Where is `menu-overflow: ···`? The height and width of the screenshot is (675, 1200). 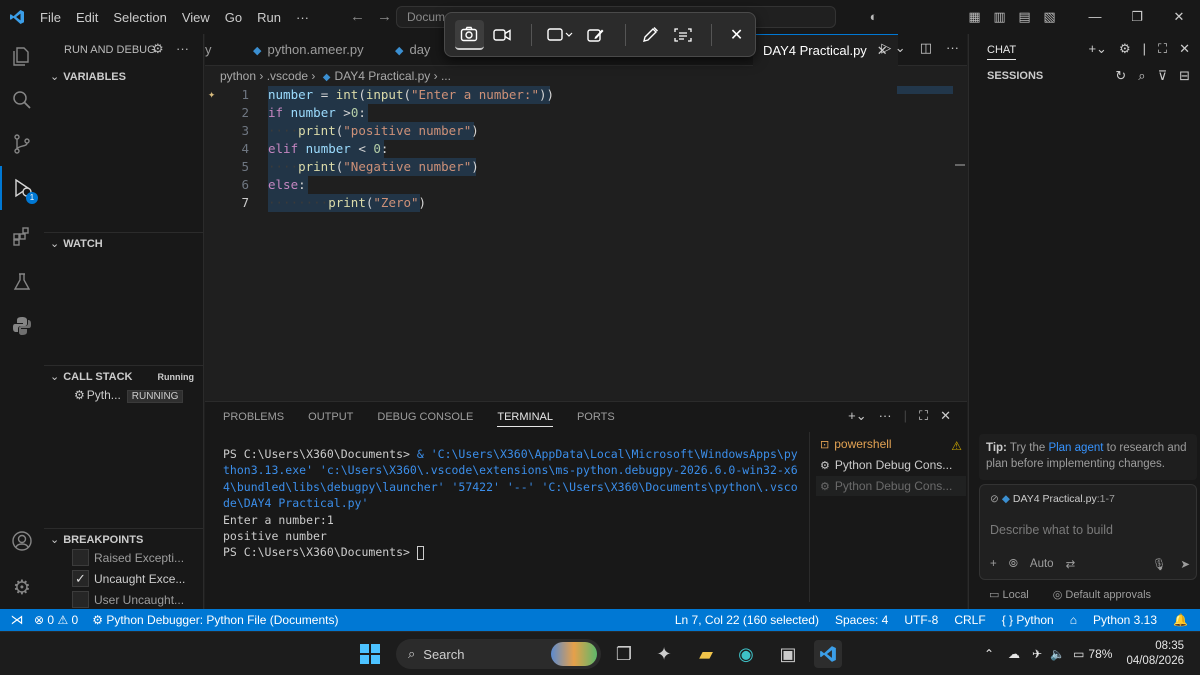 menu-overflow: ··· is located at coordinates (302, 17).